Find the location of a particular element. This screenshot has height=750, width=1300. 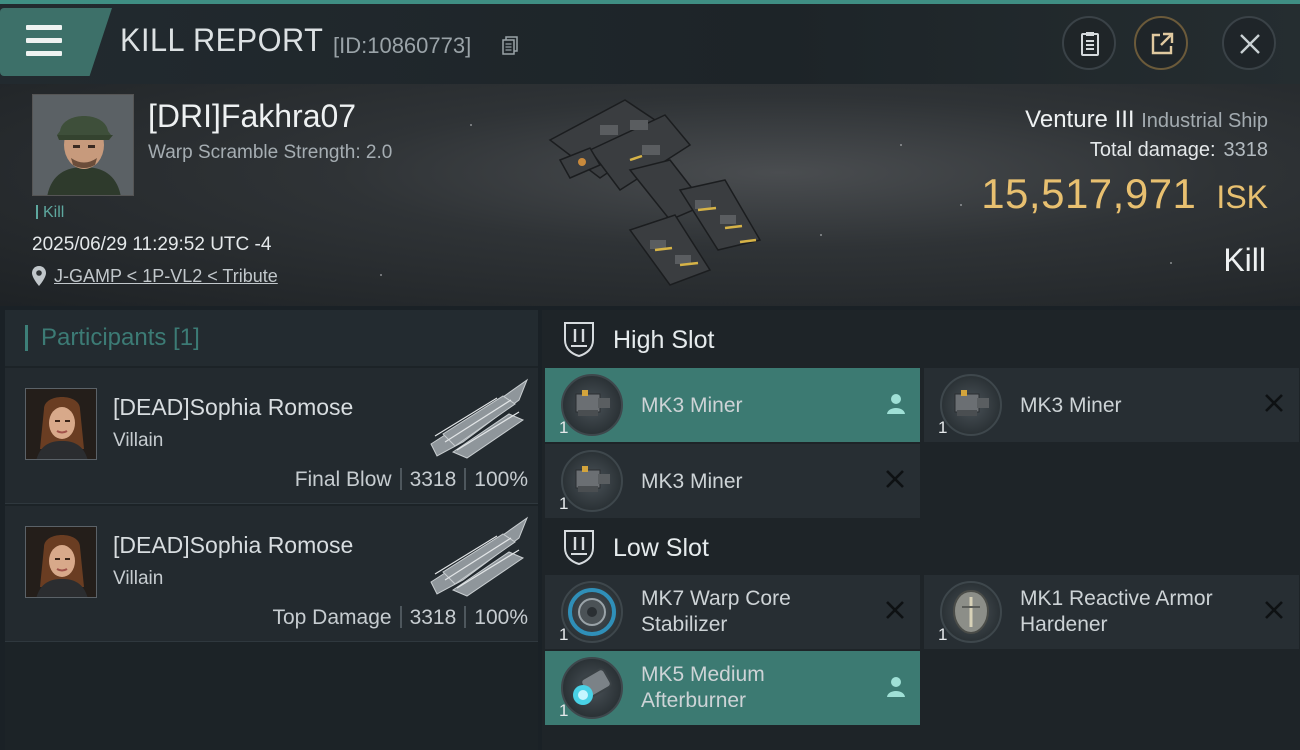

participants-title: Participants [1] is located at coordinates (120, 337).